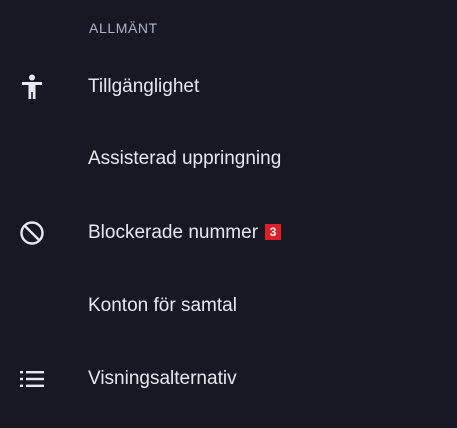  I want to click on section-header-general: ALLMÄNT, so click(123, 28).